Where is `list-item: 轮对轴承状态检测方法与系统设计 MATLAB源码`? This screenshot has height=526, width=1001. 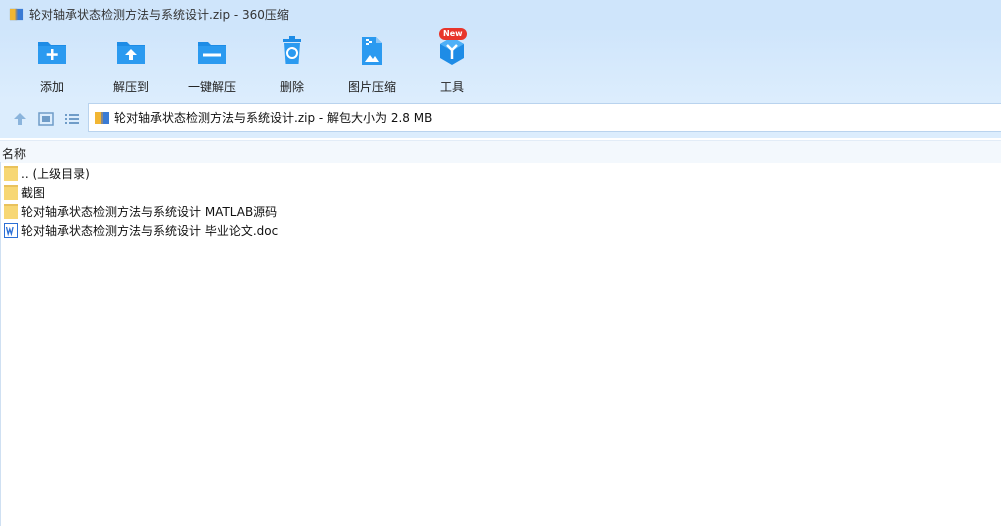
list-item: 轮对轴承状态检测方法与系统设计 MATLAB源码 is located at coordinates (500, 211).